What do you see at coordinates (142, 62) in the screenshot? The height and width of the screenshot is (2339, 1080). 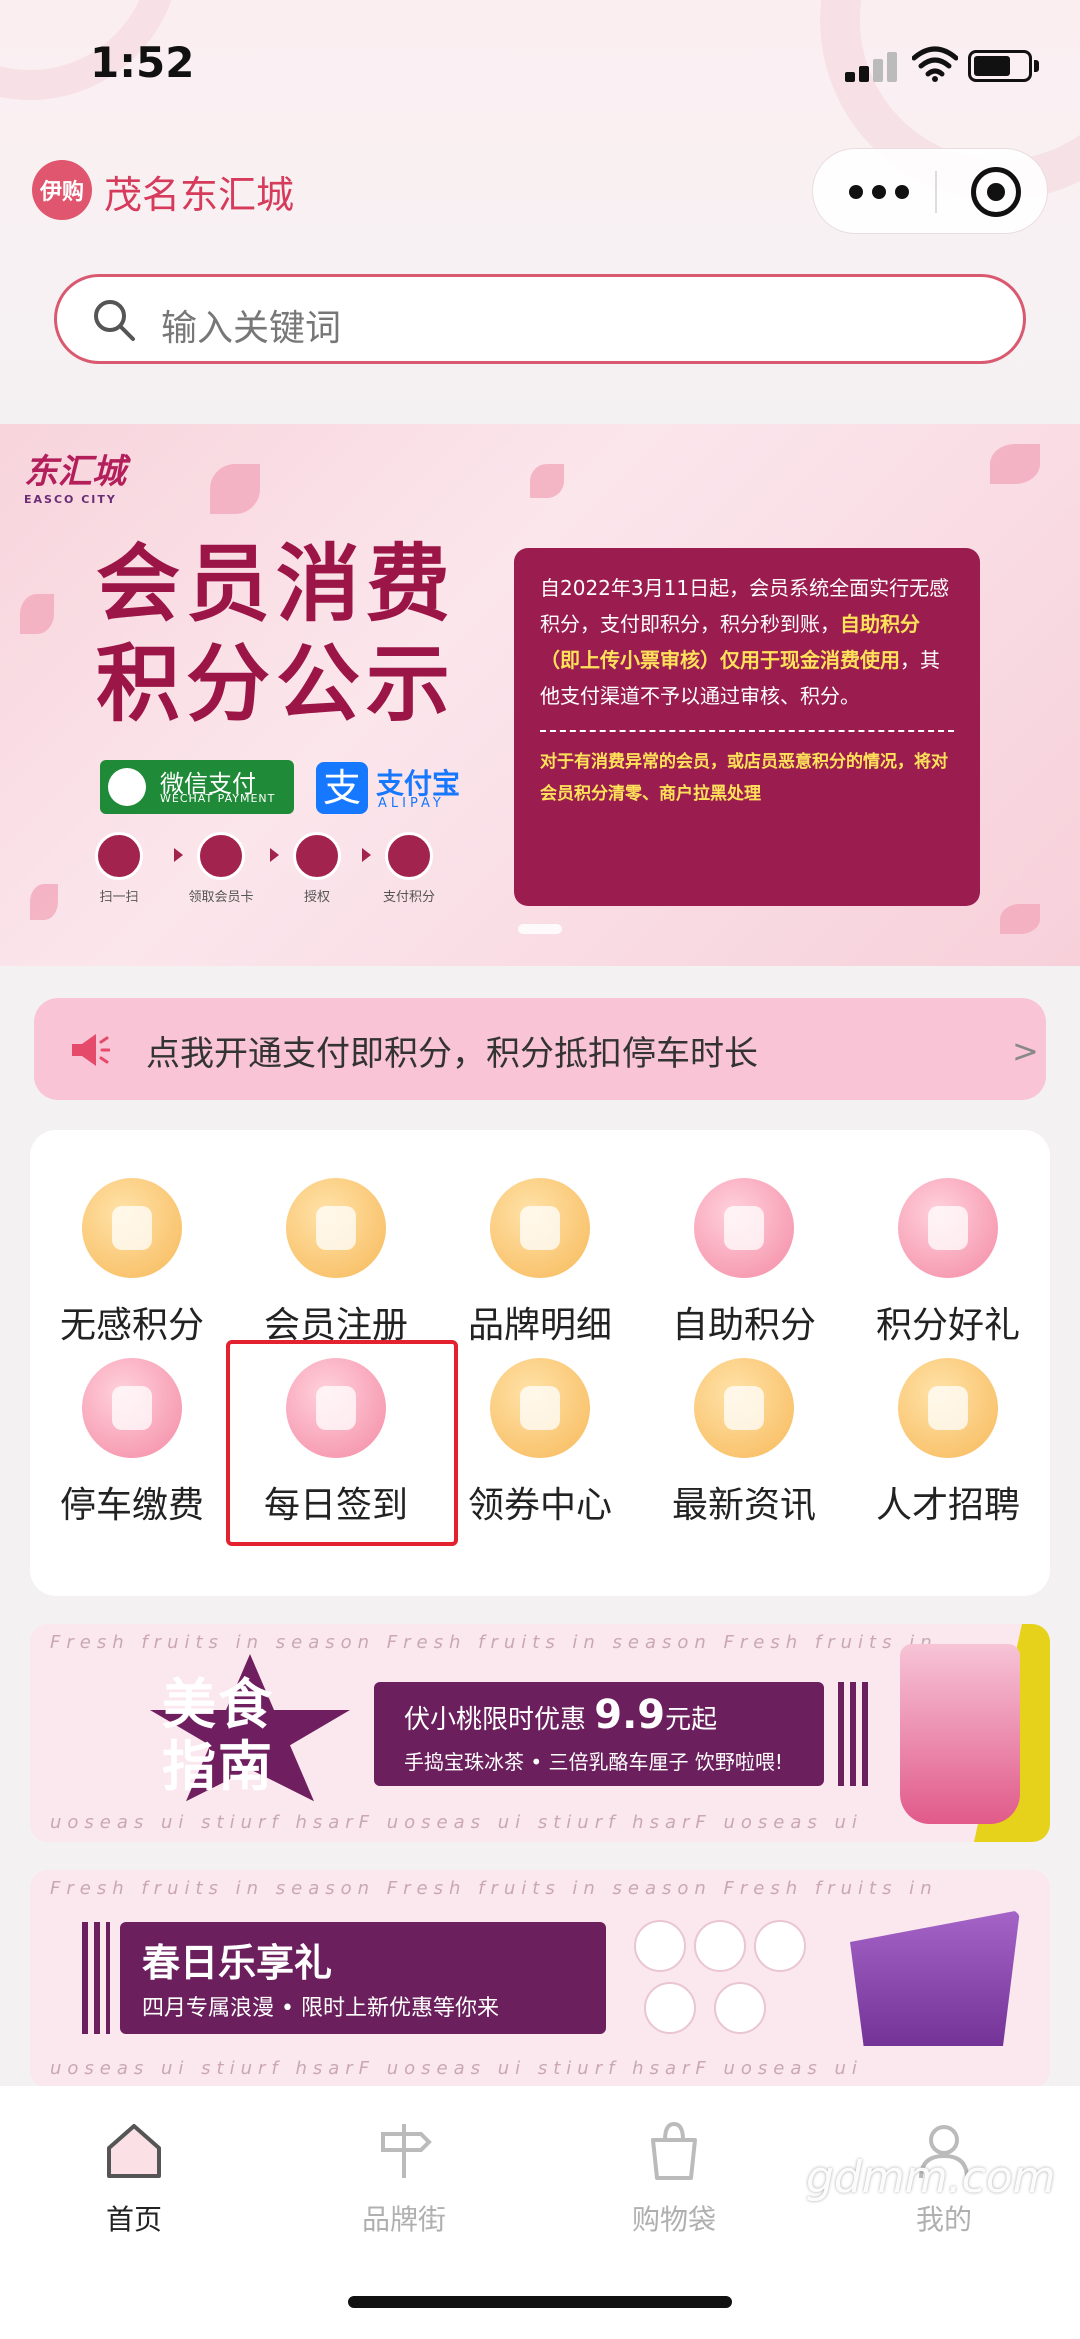 I see `status-time: 1:52` at bounding box center [142, 62].